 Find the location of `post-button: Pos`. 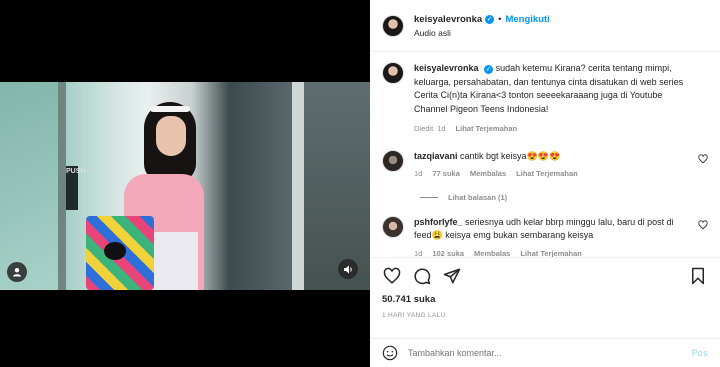

post-button: Pos is located at coordinates (699, 353).